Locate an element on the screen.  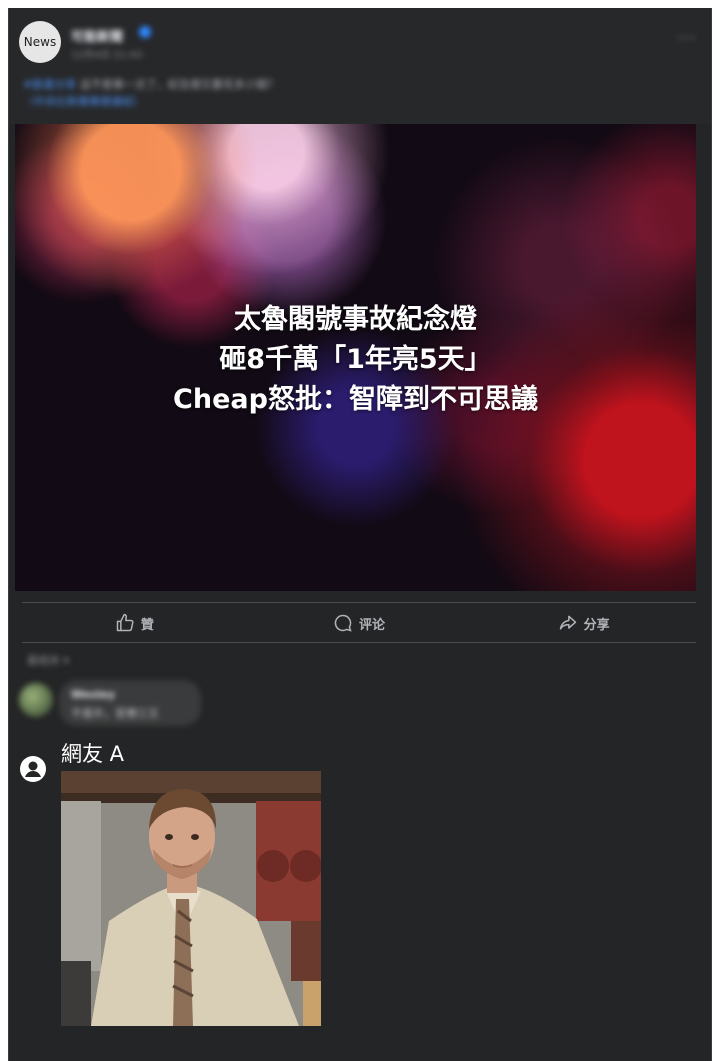
reply-meme-image is located at coordinates (191, 898).